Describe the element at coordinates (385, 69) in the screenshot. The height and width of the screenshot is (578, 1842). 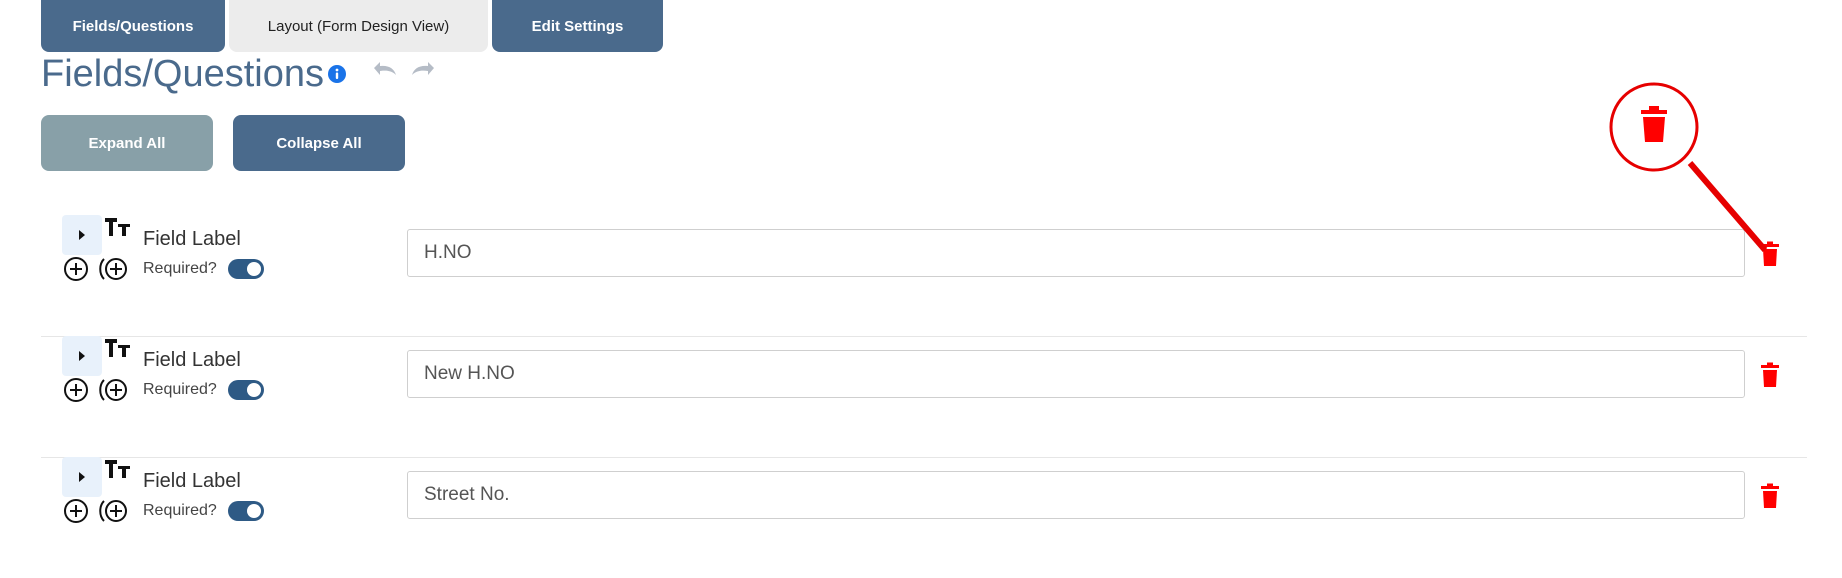
I see `undo-icon` at that location.